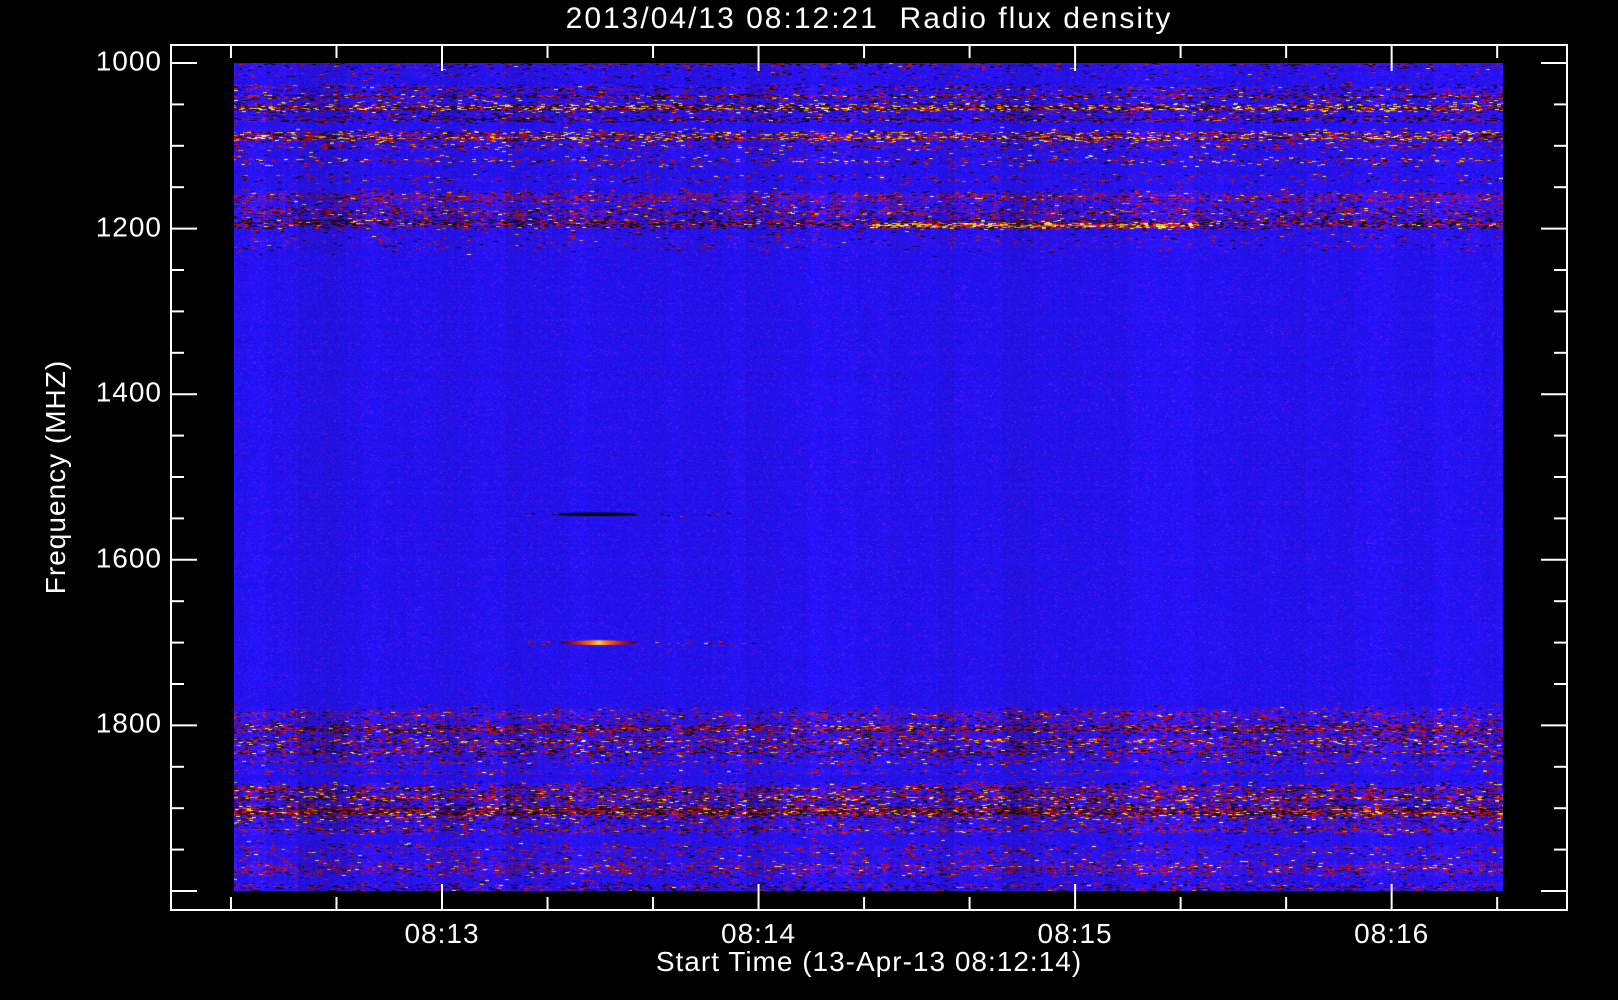 The width and height of the screenshot is (1618, 1000). What do you see at coordinates (869, 961) in the screenshot?
I see `x-axis-title: Start Time (13-Apr-13 08:12:14)` at bounding box center [869, 961].